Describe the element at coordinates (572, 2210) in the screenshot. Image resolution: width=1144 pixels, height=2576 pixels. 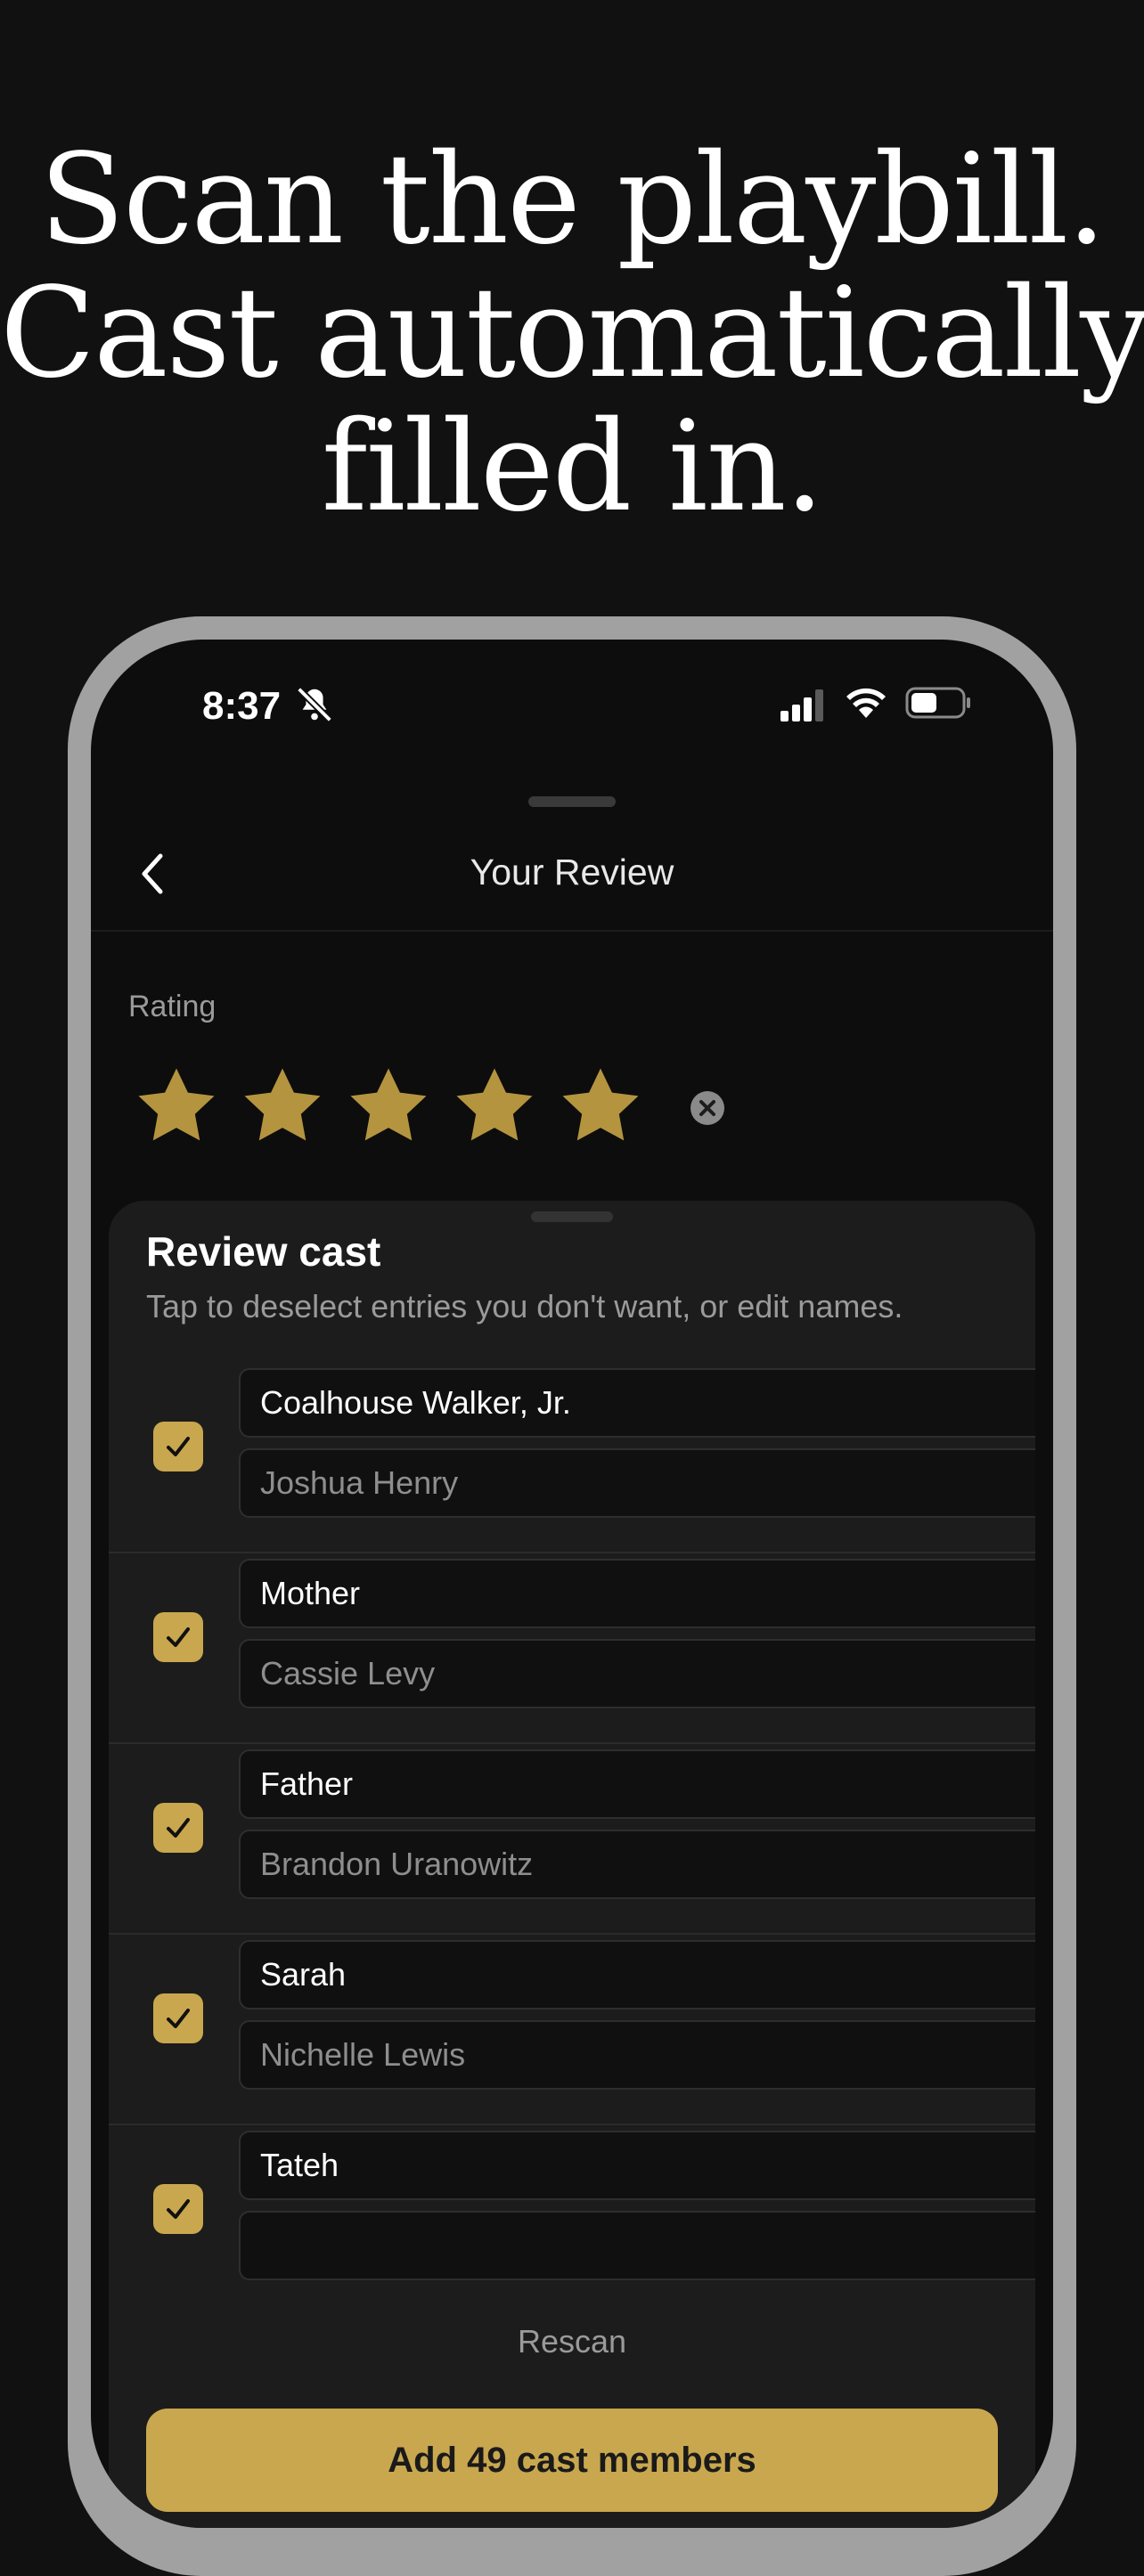
I see `cast-row: Tateh` at that location.